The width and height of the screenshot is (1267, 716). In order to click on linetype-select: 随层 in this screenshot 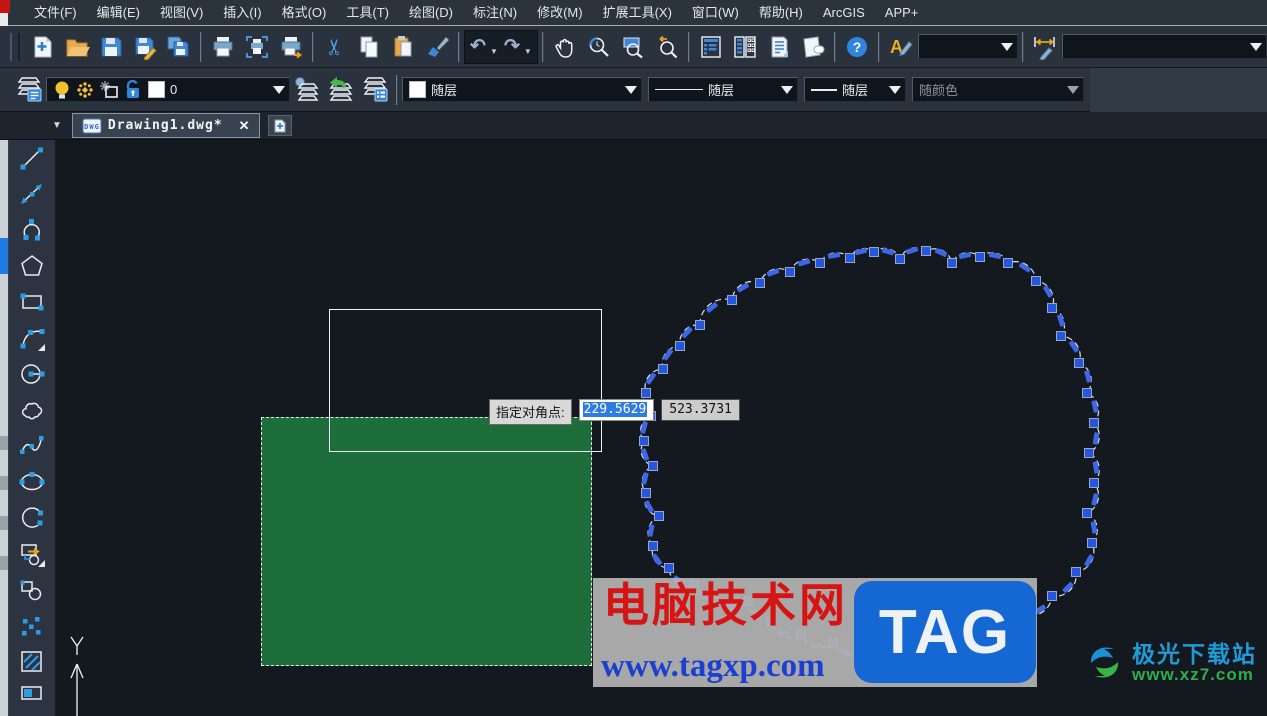, I will do `click(723, 89)`.